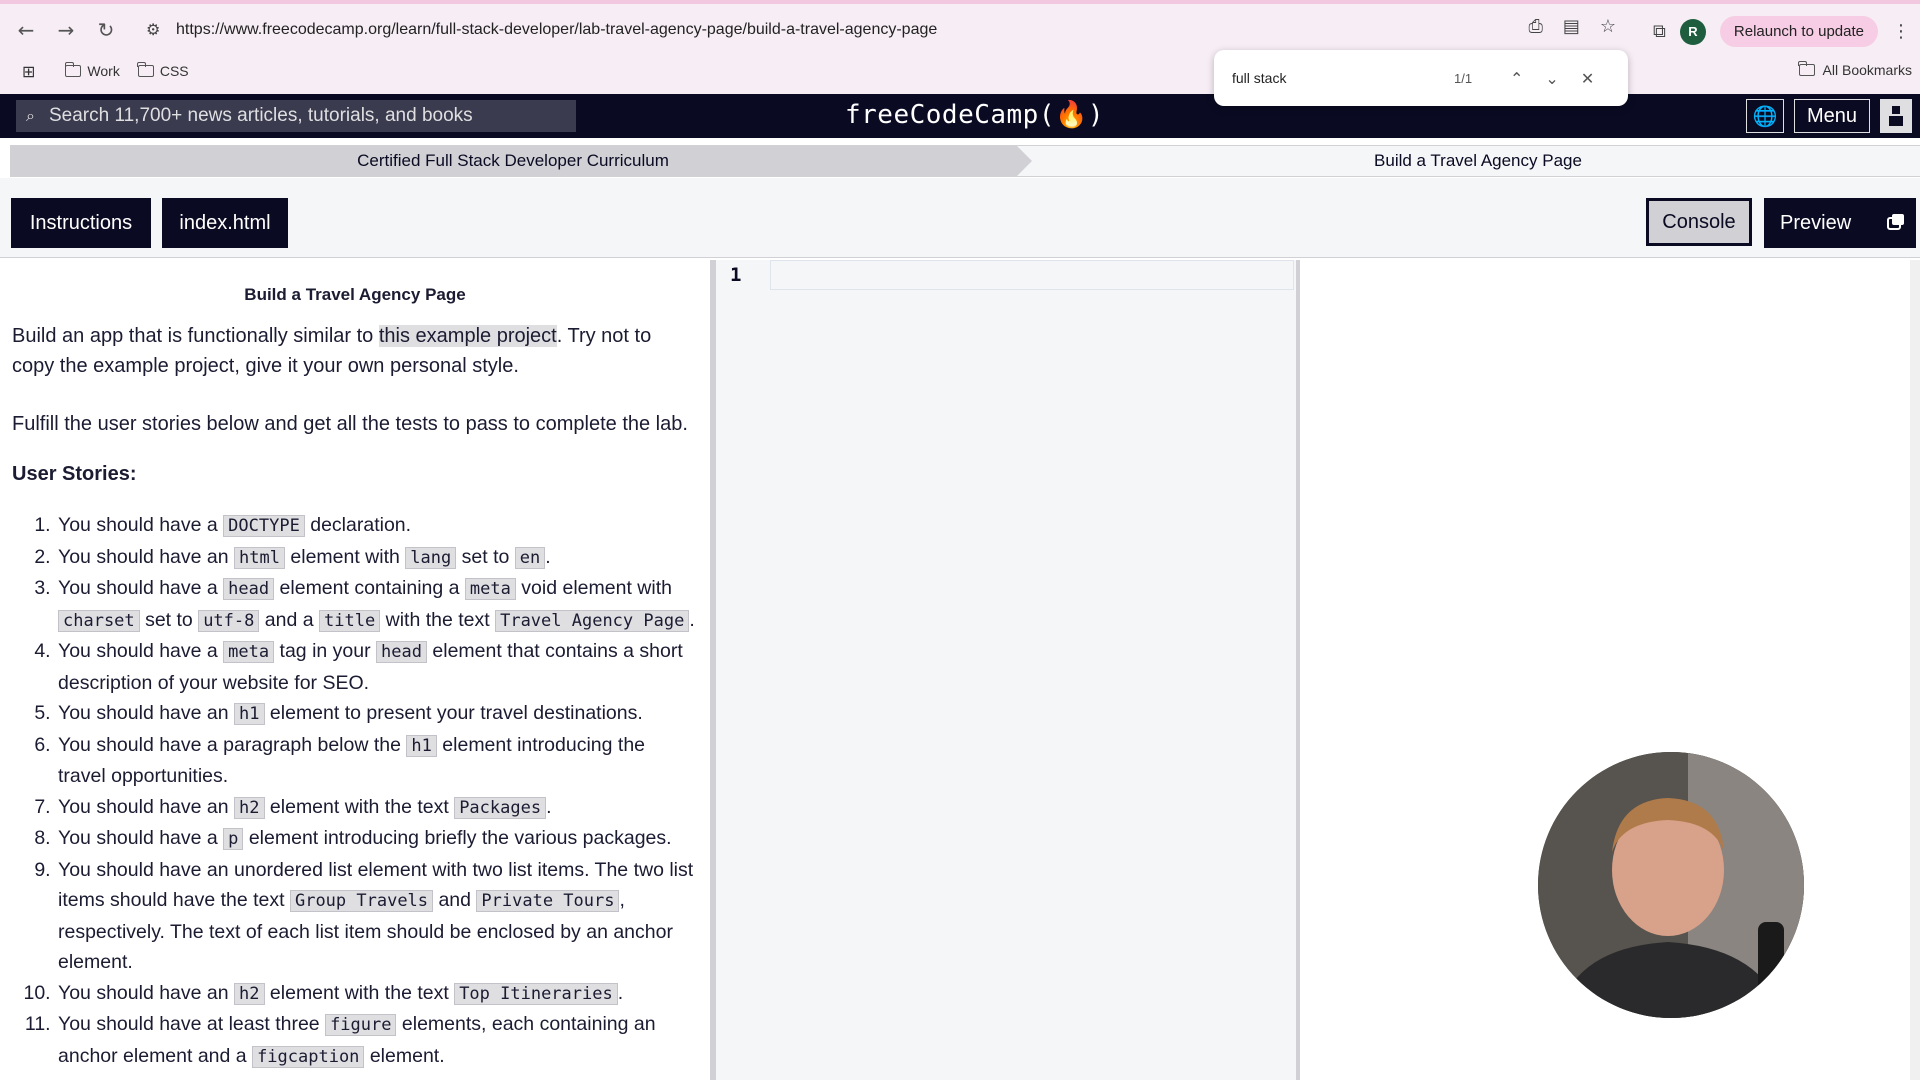 The height and width of the screenshot is (1080, 1920). Describe the element at coordinates (350, 620) in the screenshot. I see `inline-code: title` at that location.